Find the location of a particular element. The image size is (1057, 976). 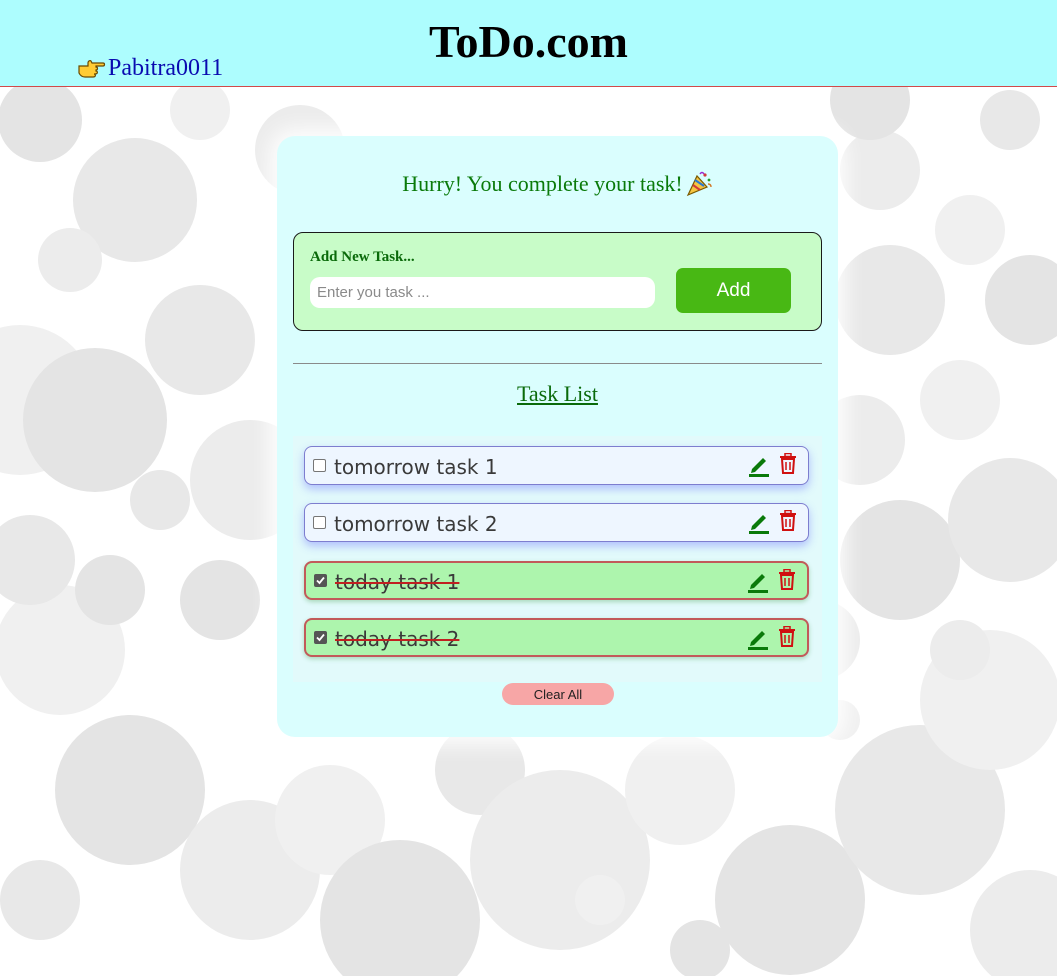

task-item-completed: today task 1 is located at coordinates (556, 580).